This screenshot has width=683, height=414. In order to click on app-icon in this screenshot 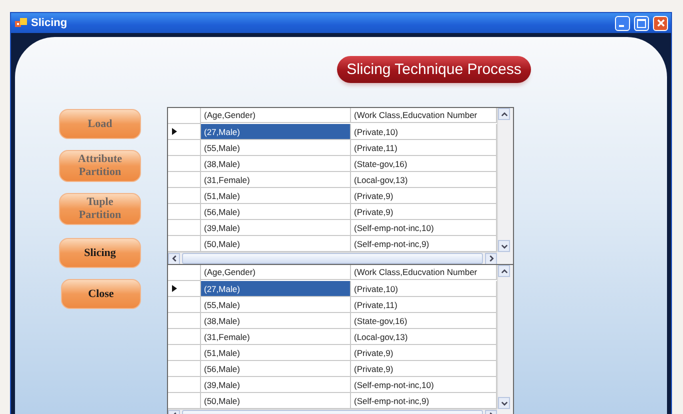, I will do `click(21, 23)`.